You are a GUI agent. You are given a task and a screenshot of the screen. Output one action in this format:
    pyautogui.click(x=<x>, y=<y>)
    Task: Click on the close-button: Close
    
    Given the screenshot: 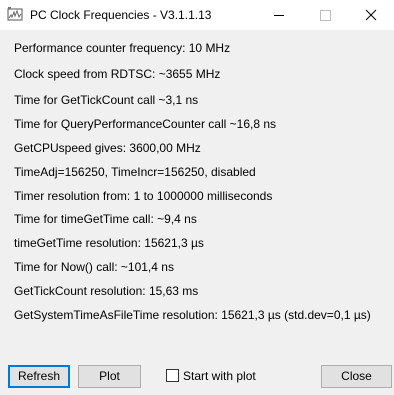 What is the action you would take?
    pyautogui.click(x=356, y=376)
    